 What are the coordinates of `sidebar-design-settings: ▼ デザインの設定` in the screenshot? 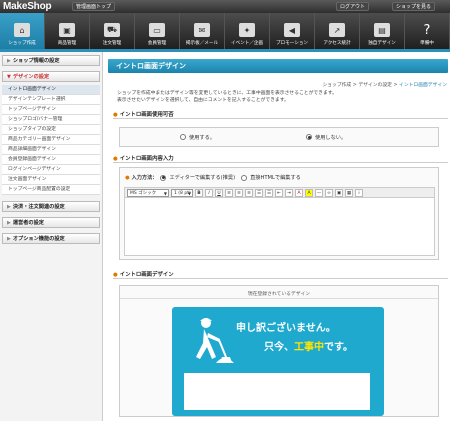 It's located at (51, 76).